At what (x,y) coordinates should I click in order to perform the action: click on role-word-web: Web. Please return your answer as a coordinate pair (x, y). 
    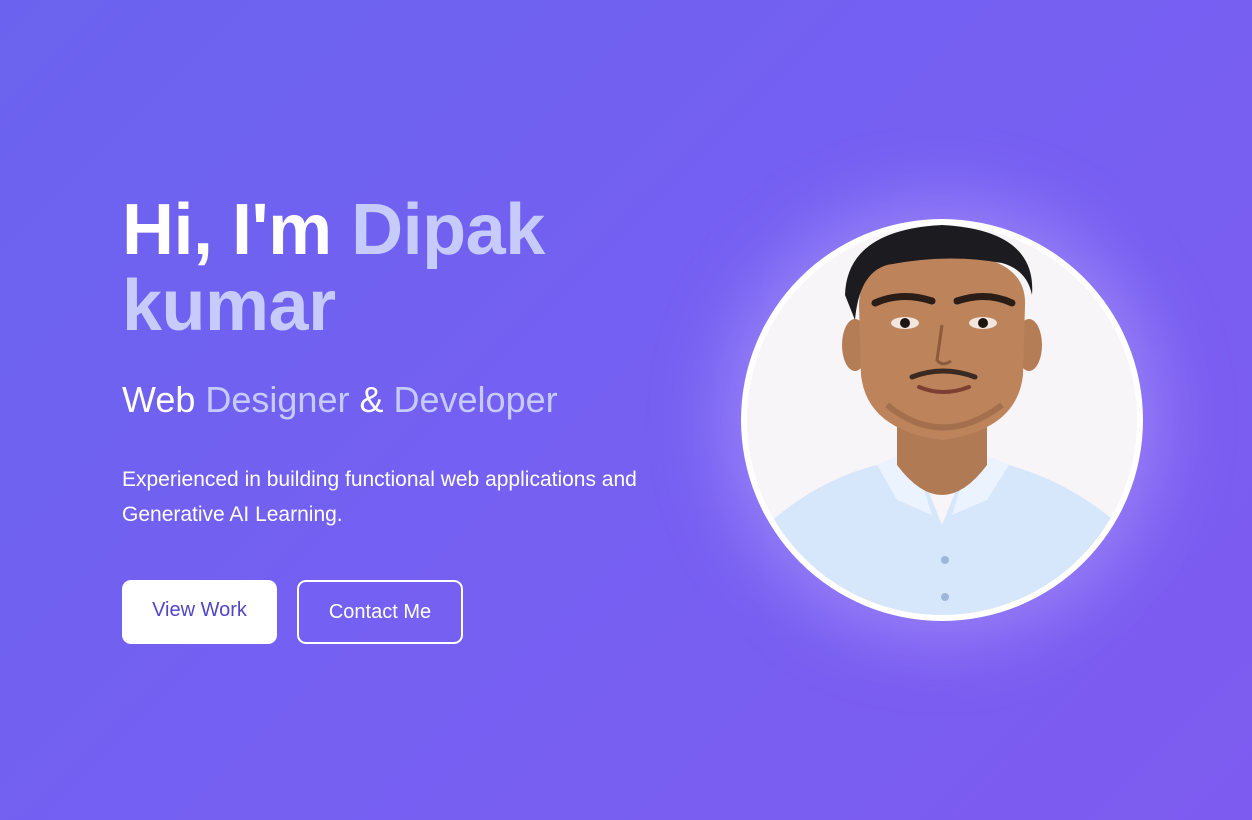
    Looking at the image, I should click on (159, 399).